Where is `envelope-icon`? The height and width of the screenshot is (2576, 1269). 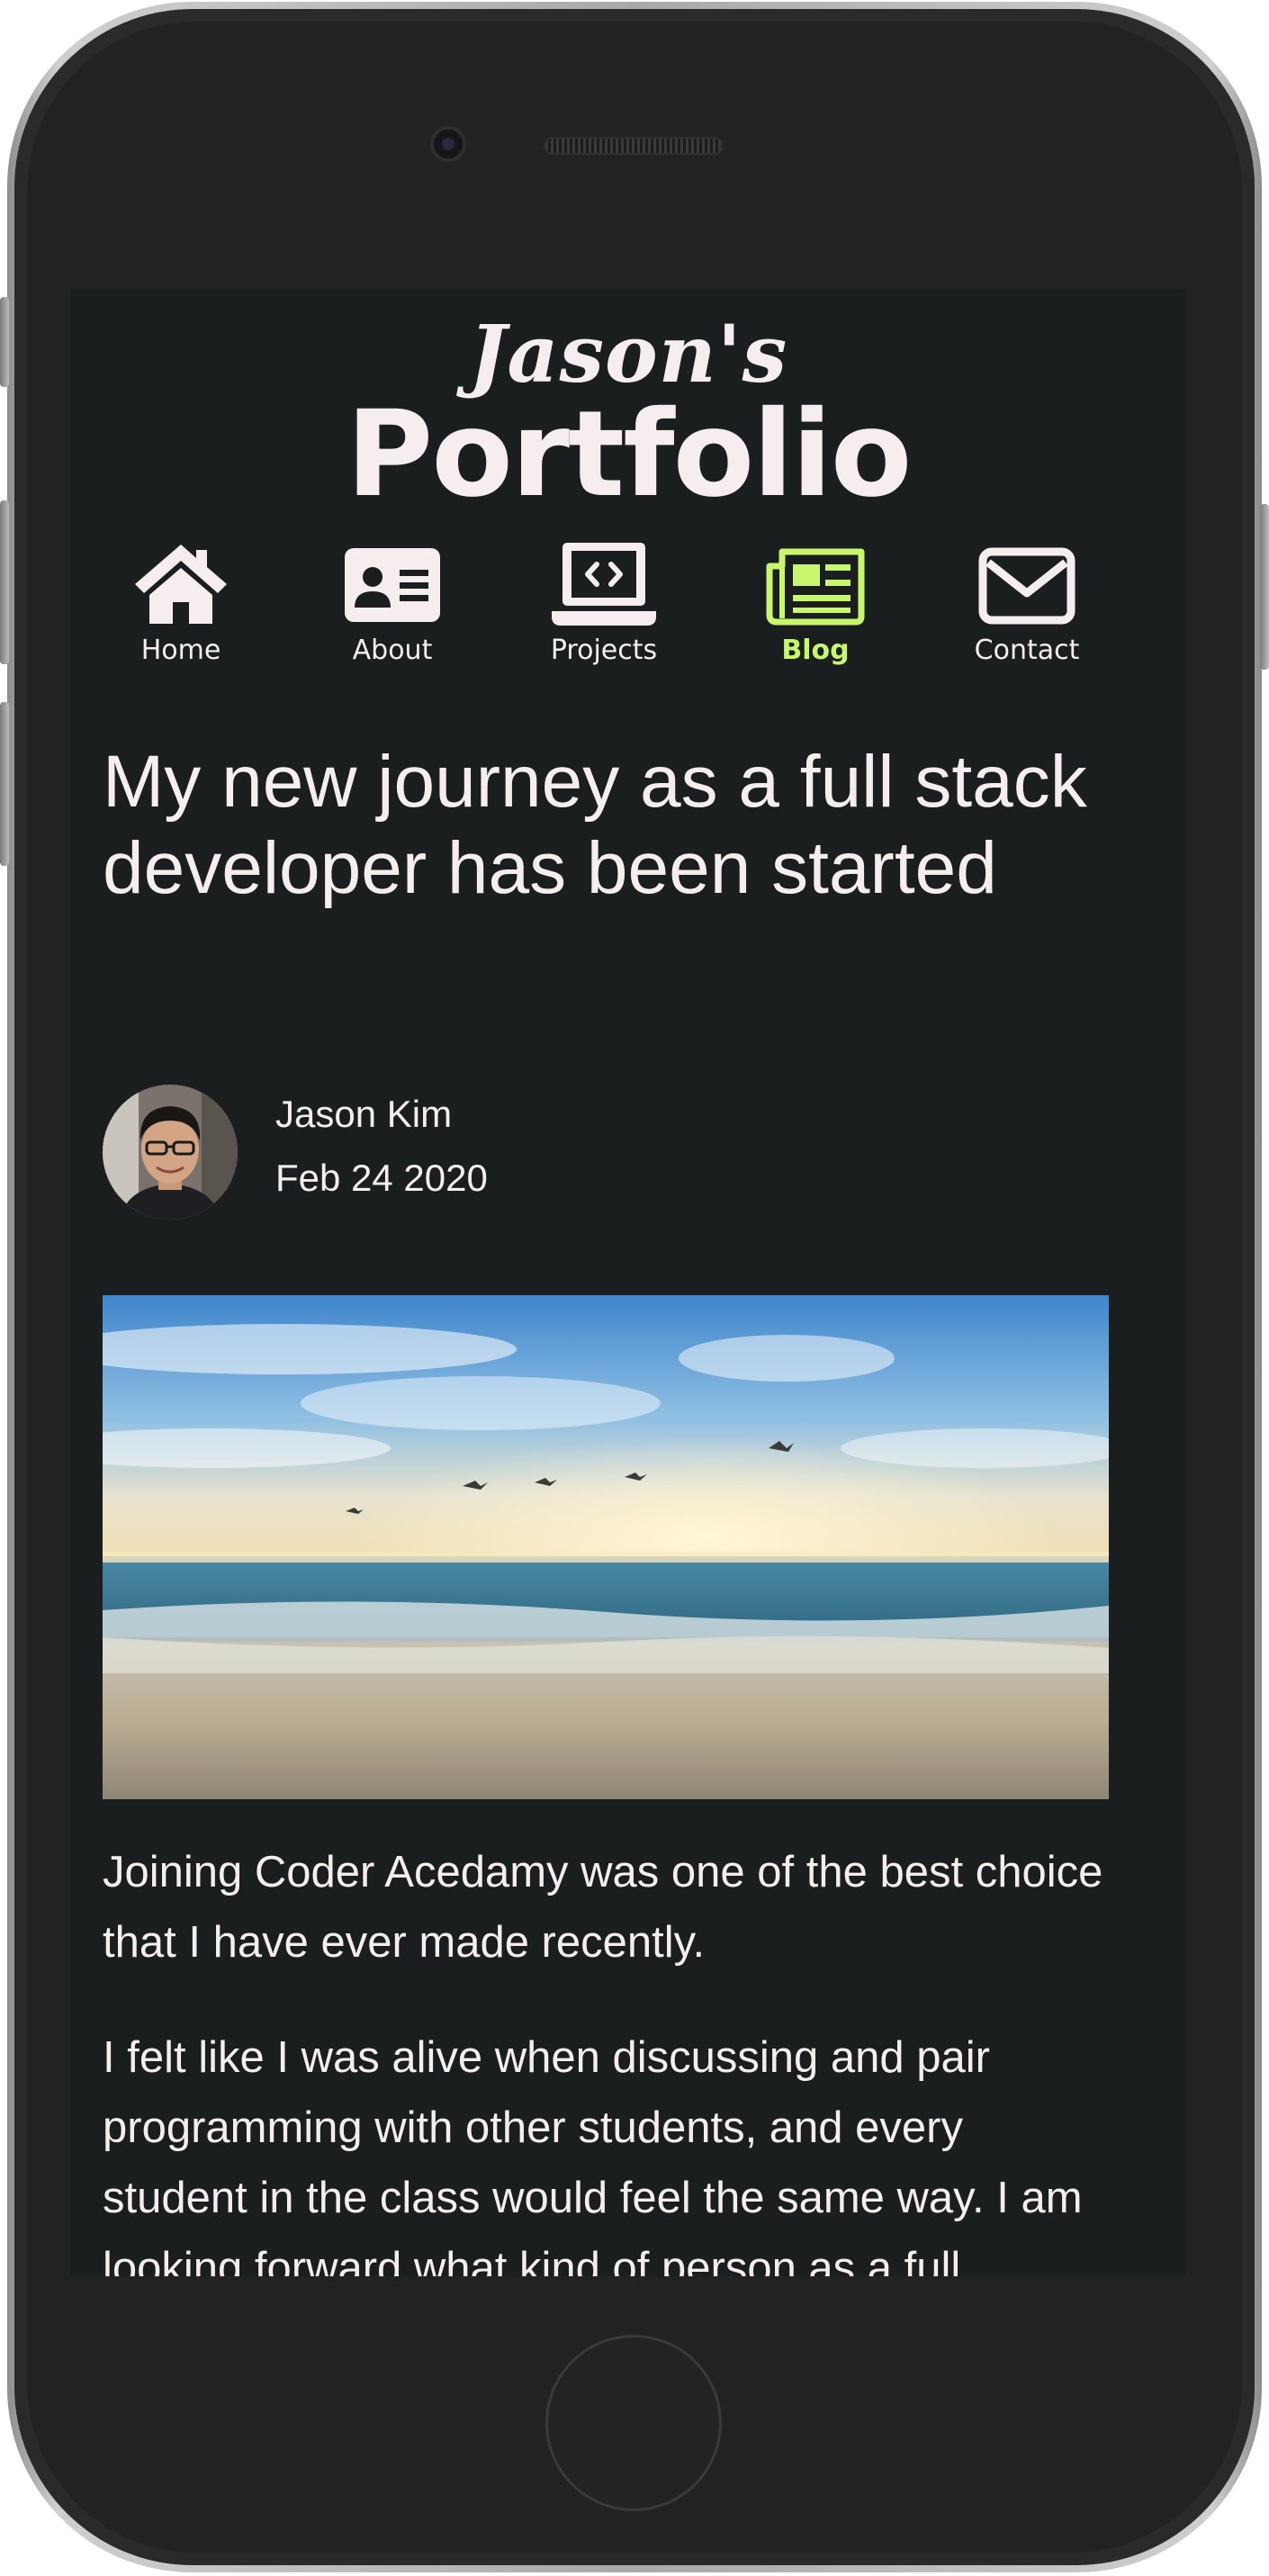
envelope-icon is located at coordinates (1027, 586).